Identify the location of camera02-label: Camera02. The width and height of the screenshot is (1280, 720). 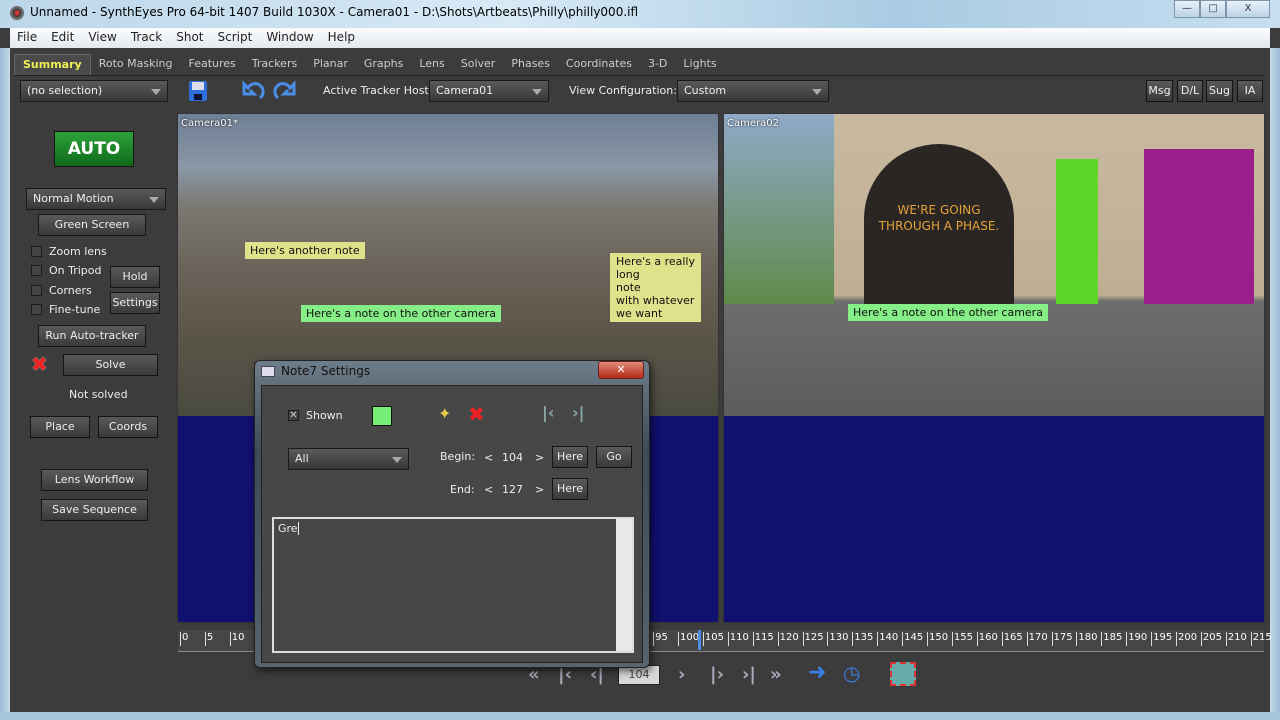
(753, 123).